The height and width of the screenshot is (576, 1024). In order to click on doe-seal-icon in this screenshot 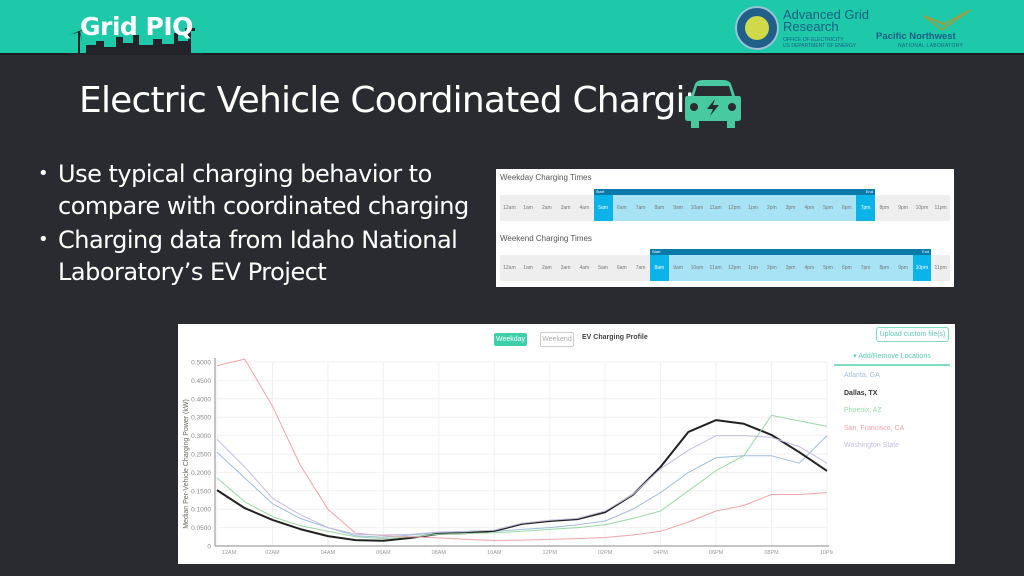, I will do `click(757, 28)`.